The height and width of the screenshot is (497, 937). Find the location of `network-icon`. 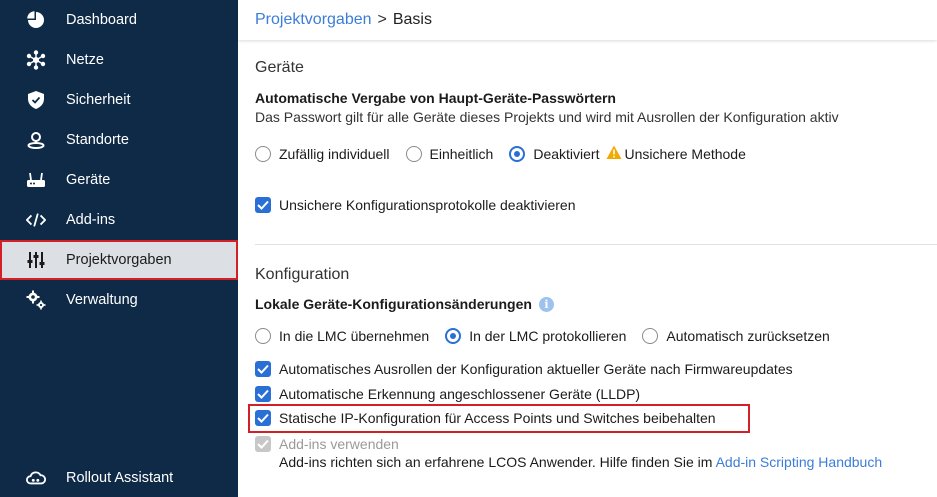

network-icon is located at coordinates (36, 60).